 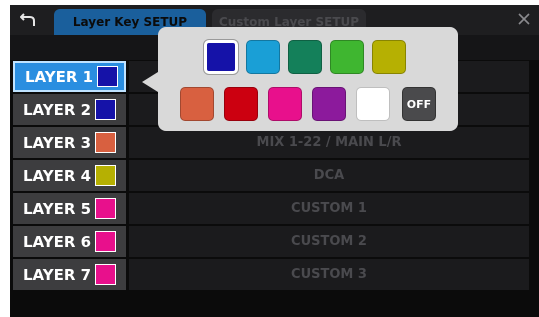 What do you see at coordinates (373, 104) in the screenshot?
I see `color-swatch-white` at bounding box center [373, 104].